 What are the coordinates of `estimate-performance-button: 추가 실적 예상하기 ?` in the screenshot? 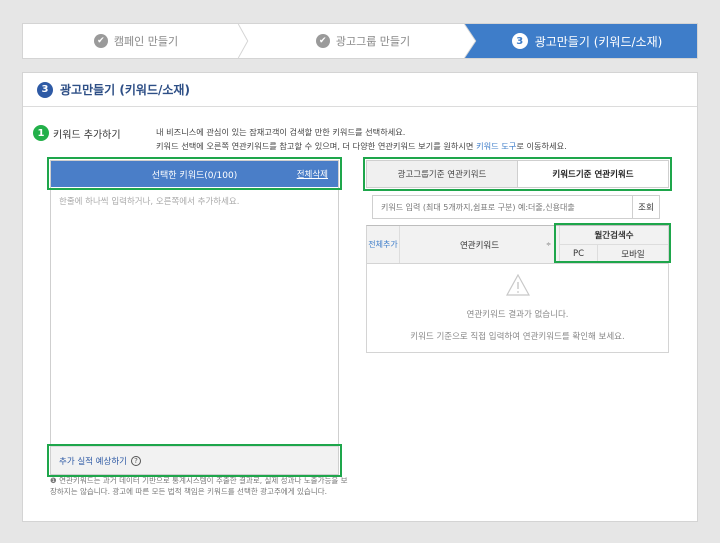 It's located at (194, 460).